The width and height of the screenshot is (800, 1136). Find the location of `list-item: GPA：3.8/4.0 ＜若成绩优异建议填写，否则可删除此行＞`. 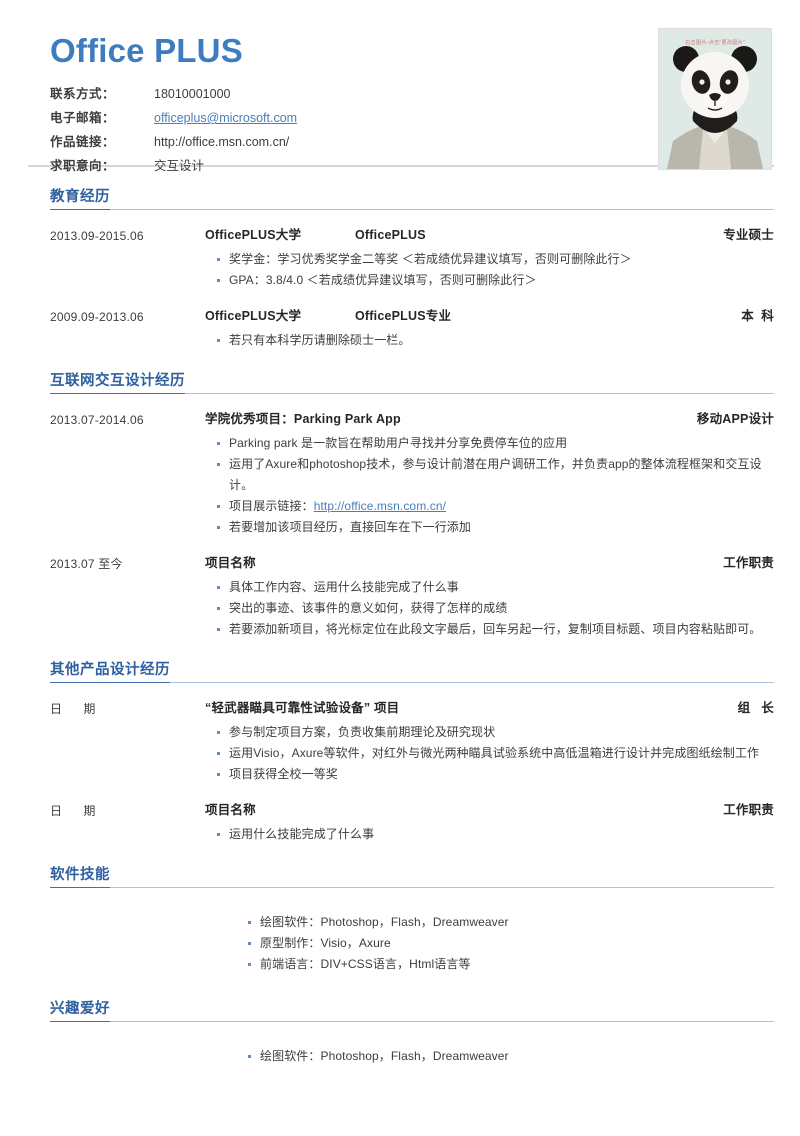

list-item: GPA：3.8/4.0 ＜若成绩优异建议填写，否则可删除此行＞ is located at coordinates (495, 280).